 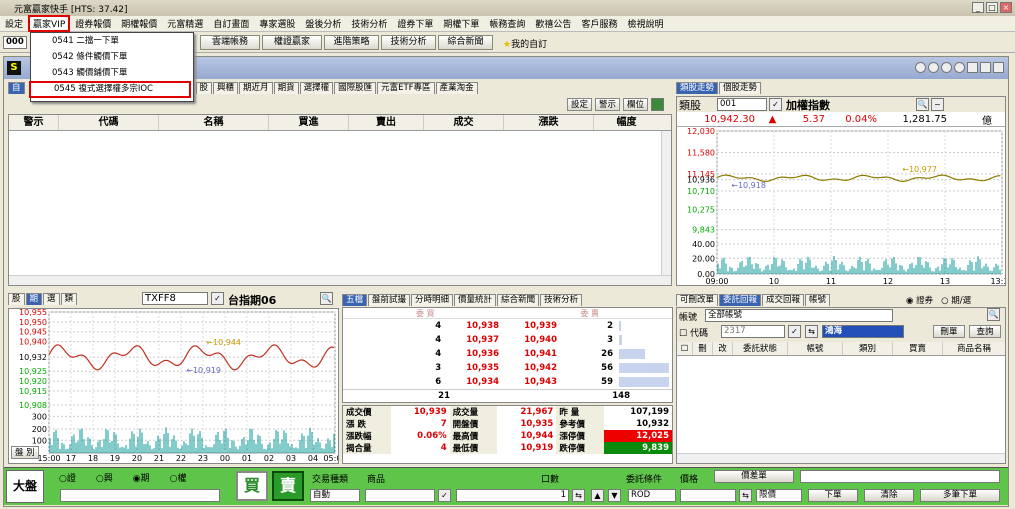 I want to click on maximize-button: □, so click(x=992, y=7).